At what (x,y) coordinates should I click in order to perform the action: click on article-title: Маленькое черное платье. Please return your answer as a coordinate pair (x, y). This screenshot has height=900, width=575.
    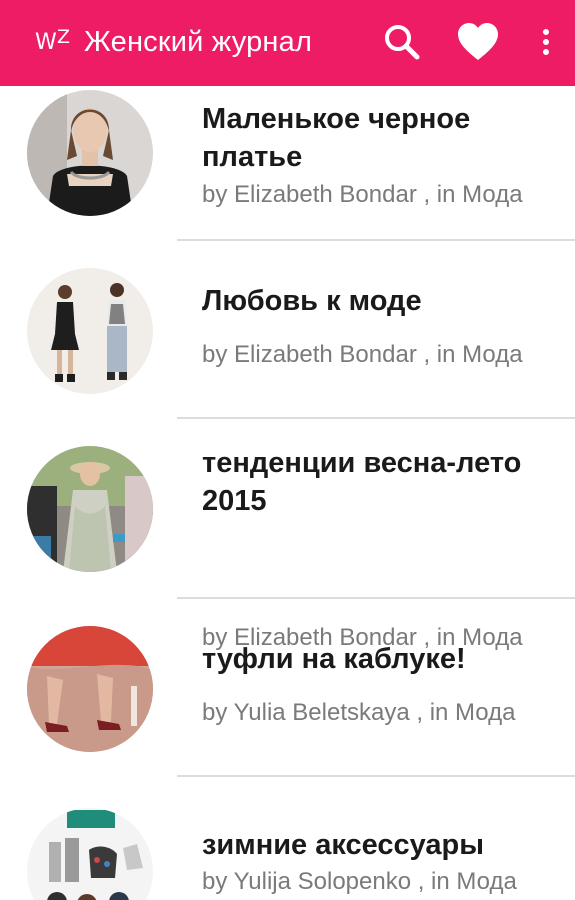
    Looking at the image, I should click on (336, 138).